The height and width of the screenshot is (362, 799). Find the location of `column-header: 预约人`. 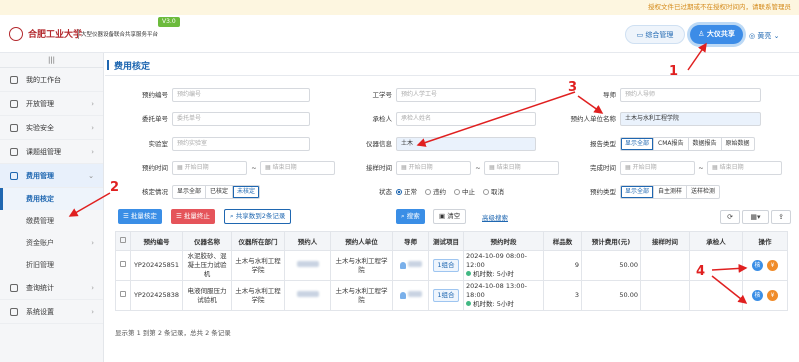

column-header: 预约人 is located at coordinates (307, 241).